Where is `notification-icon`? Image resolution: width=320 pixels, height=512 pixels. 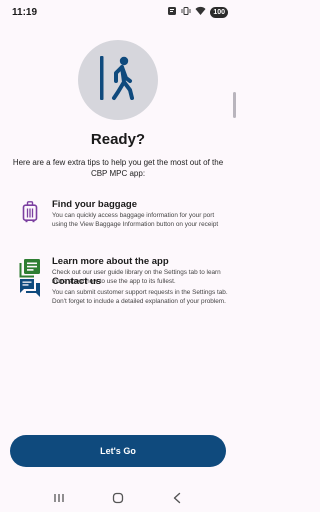
notification-icon is located at coordinates (172, 12).